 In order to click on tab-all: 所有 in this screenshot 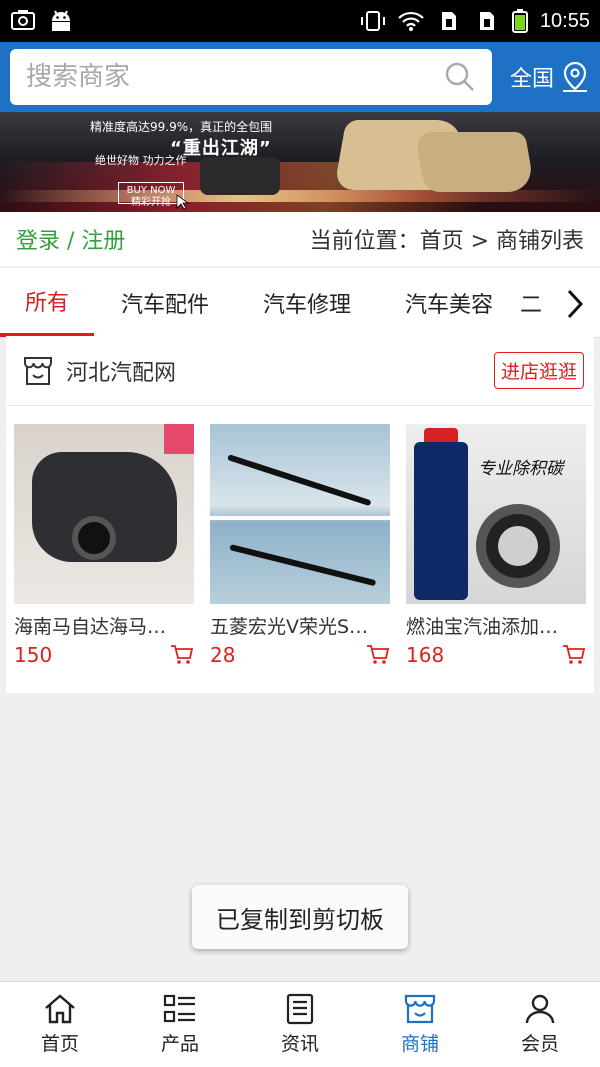, I will do `click(47, 302)`.